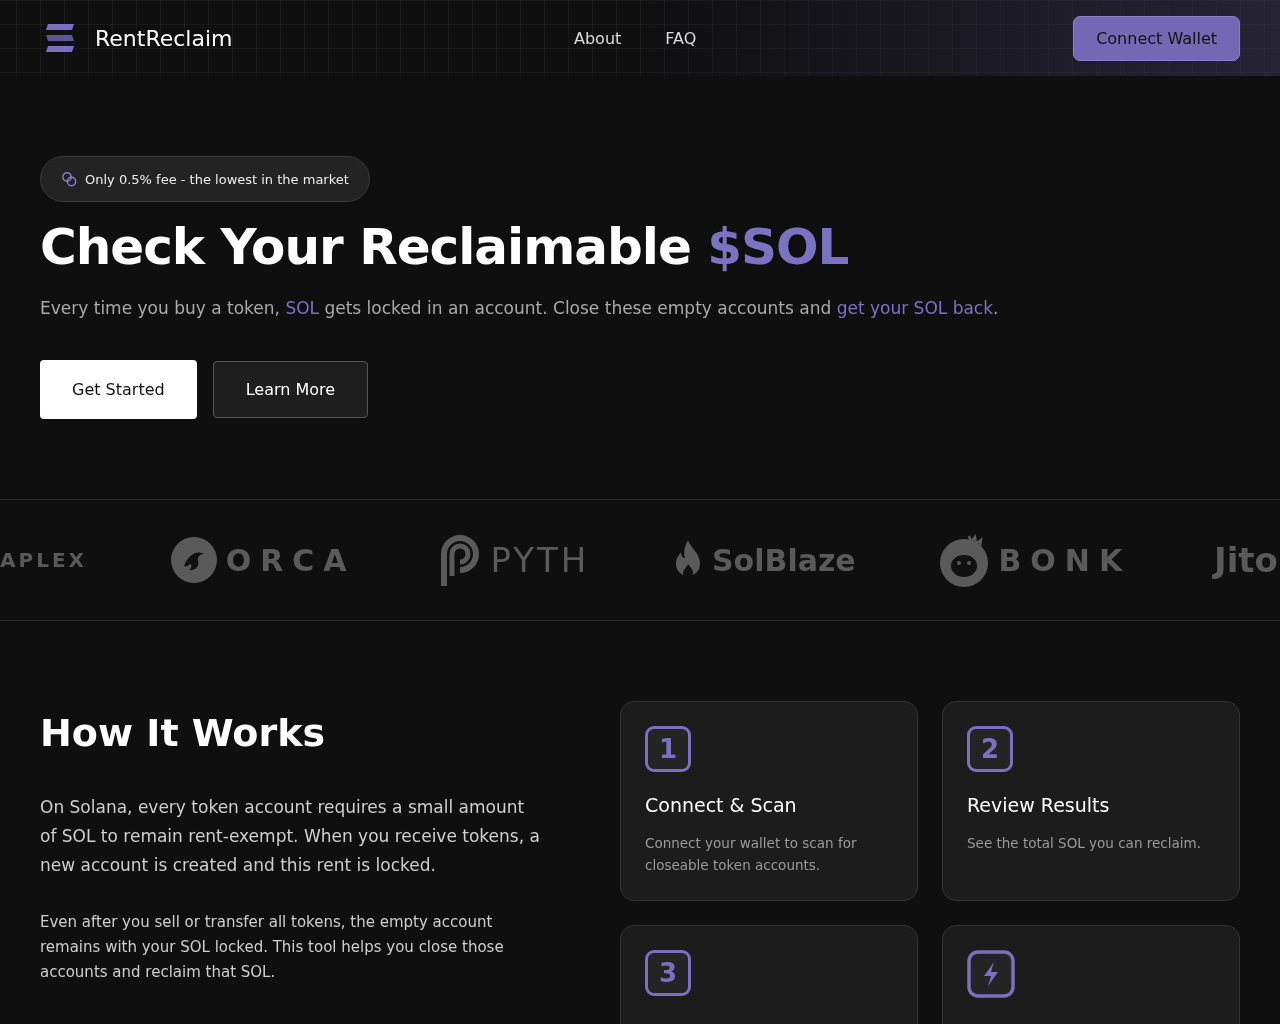 This screenshot has width=1280, height=1024. I want to click on brand-name: RentReclaim, so click(164, 38).